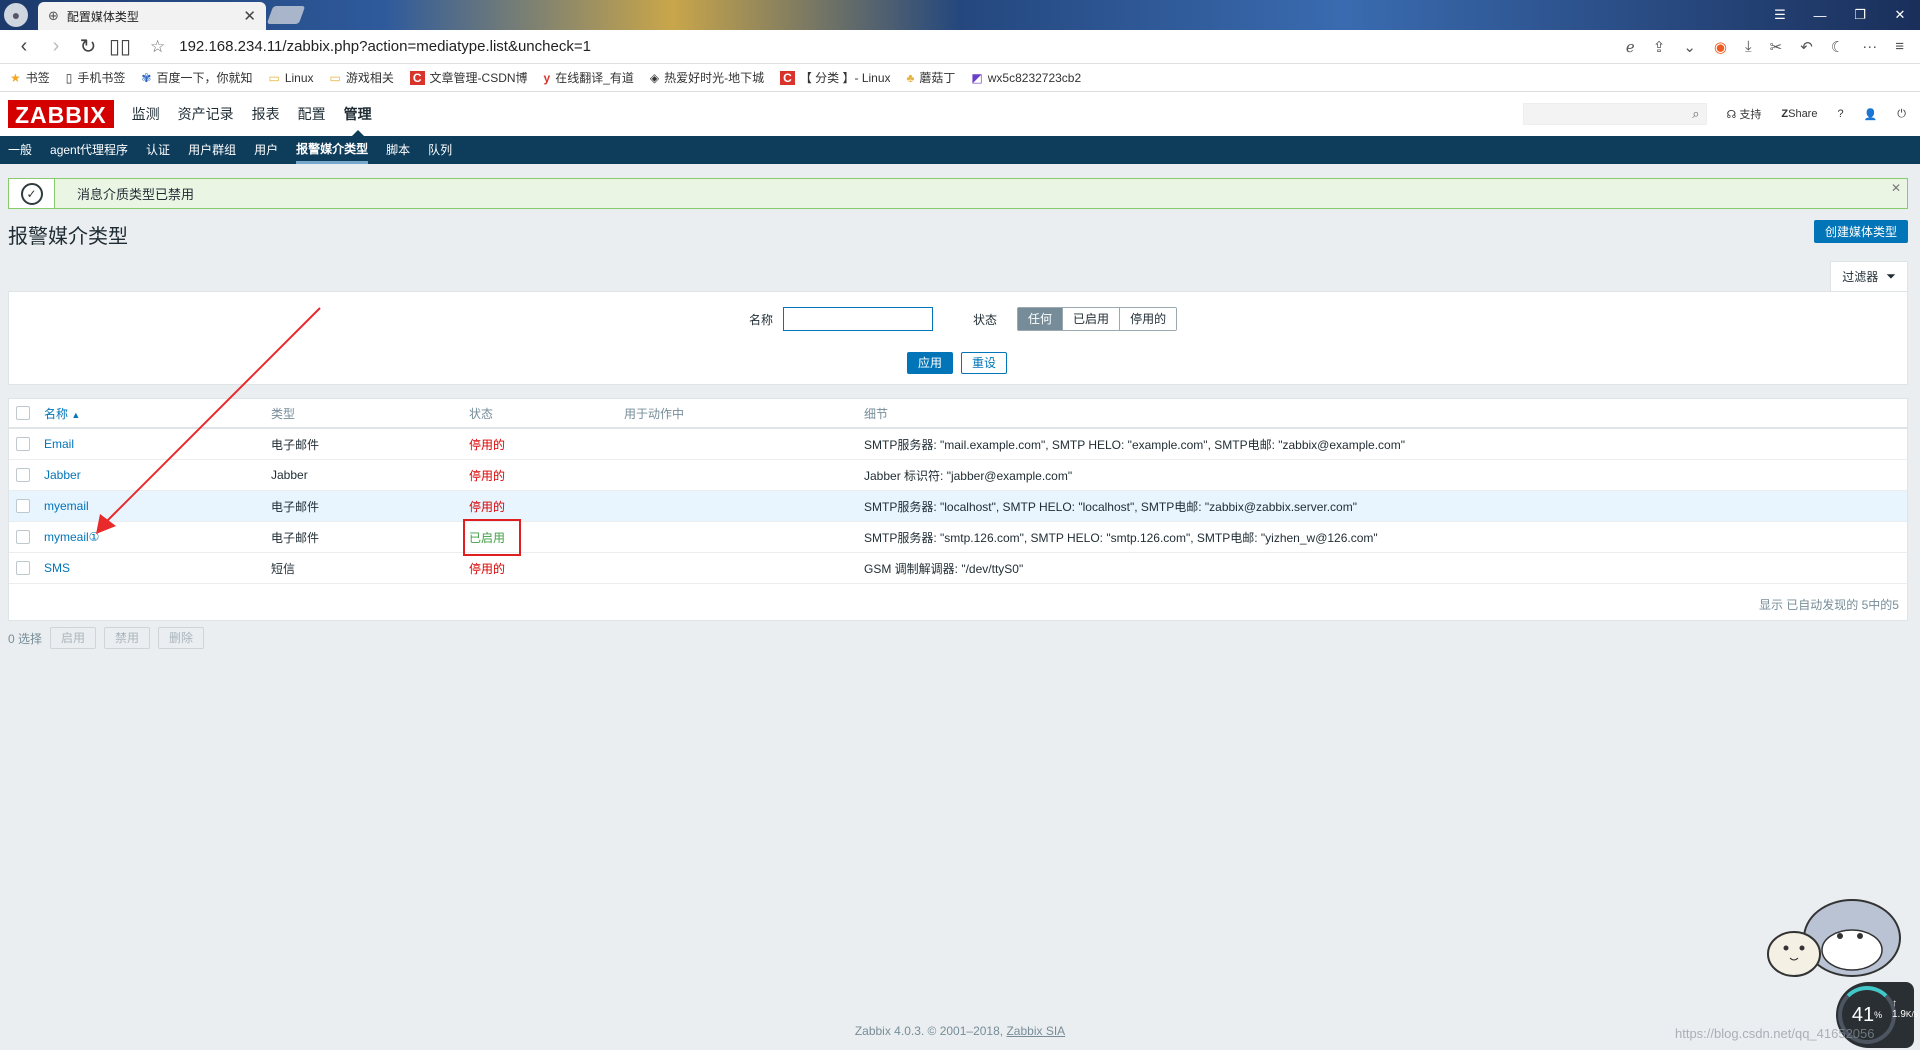  Describe the element at coordinates (1695, 114) in the screenshot. I see `search-icon: ⌕` at that location.